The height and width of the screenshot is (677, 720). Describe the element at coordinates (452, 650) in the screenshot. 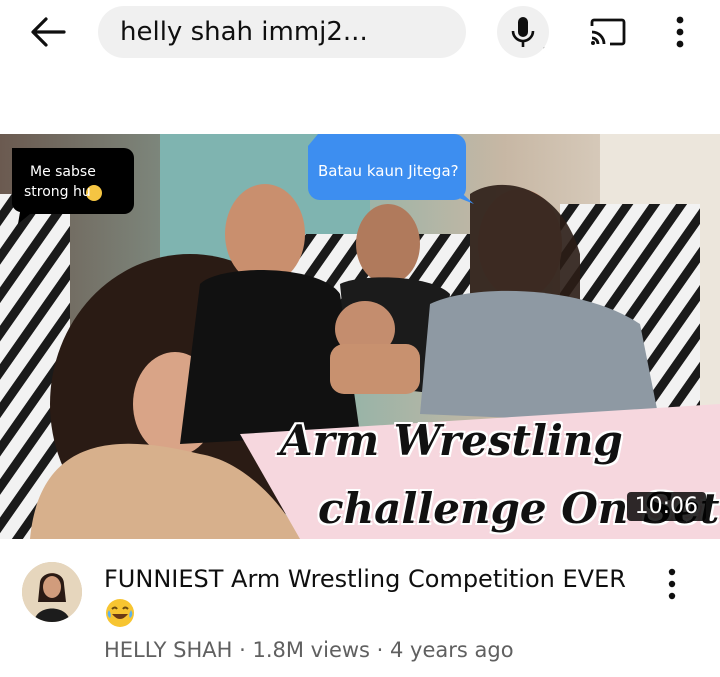

I see `upload-age: 4 years ago` at that location.